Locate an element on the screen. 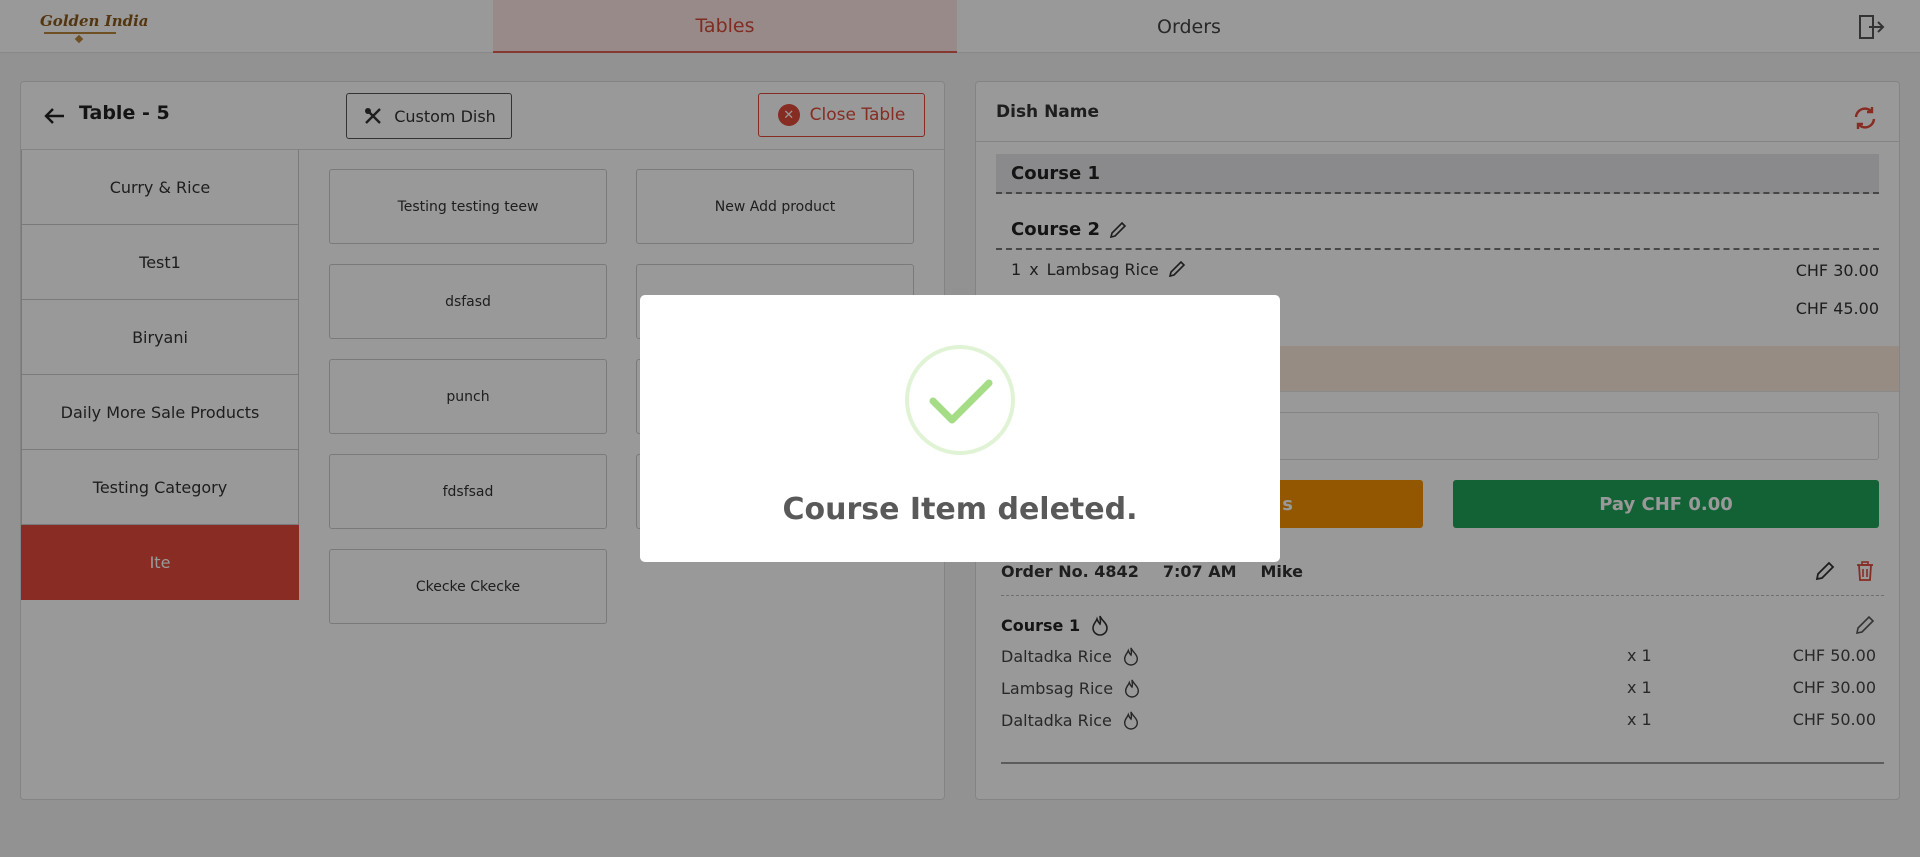 This screenshot has height=857, width=1920. success-modal: Course Item deleted. is located at coordinates (960, 428).